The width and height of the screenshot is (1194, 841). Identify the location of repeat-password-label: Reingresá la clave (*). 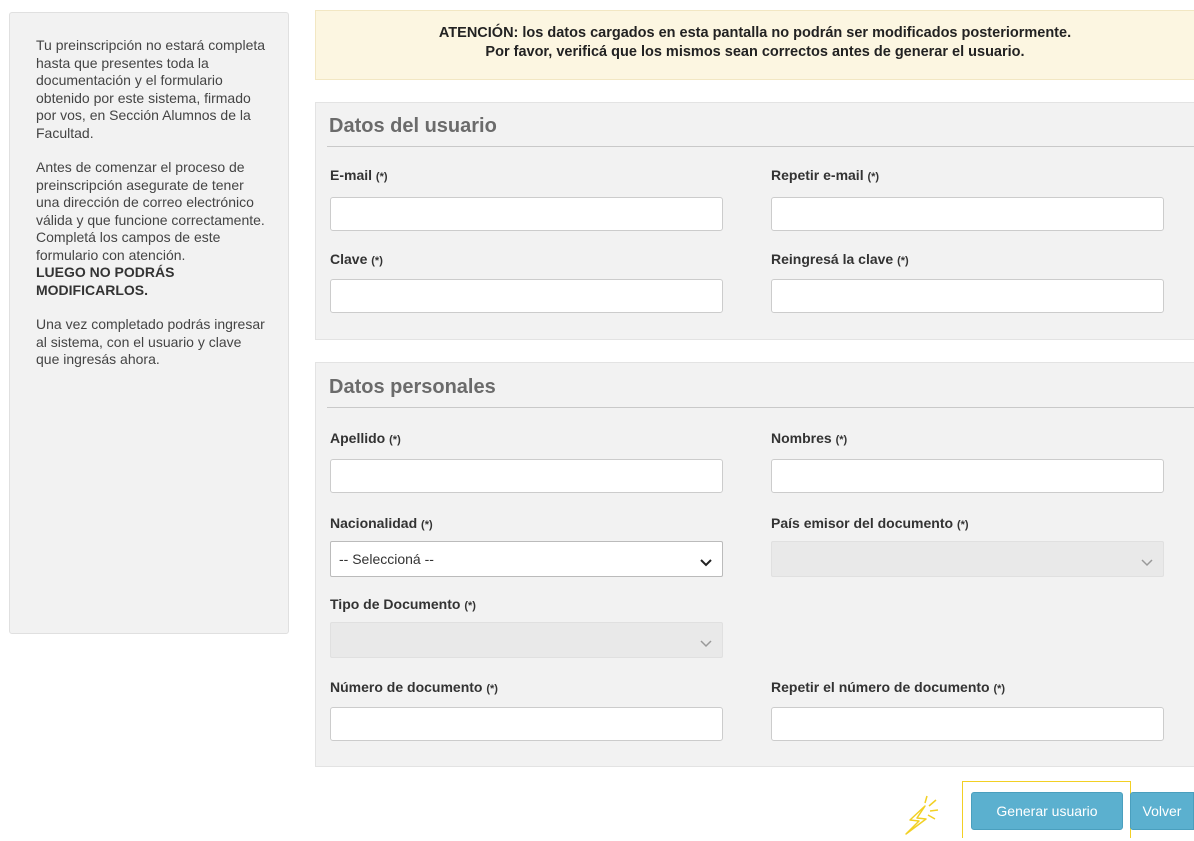
(840, 259).